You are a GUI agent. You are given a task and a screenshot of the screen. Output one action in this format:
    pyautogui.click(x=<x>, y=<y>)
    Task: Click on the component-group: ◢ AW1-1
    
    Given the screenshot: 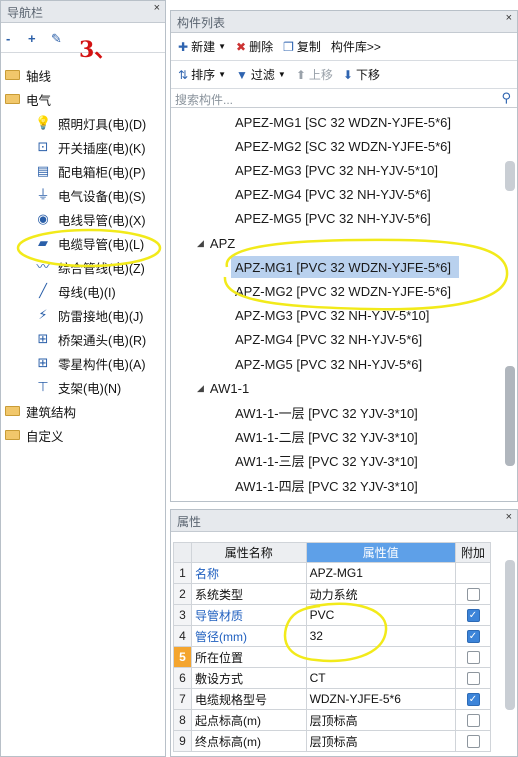 What is the action you would take?
    pyautogui.click(x=223, y=388)
    